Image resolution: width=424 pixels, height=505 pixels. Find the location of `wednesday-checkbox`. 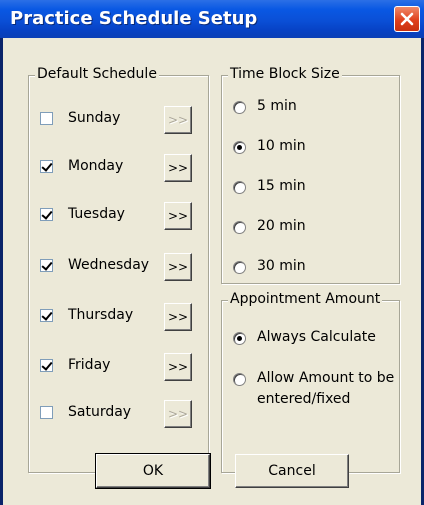

wednesday-checkbox is located at coordinates (46, 265).